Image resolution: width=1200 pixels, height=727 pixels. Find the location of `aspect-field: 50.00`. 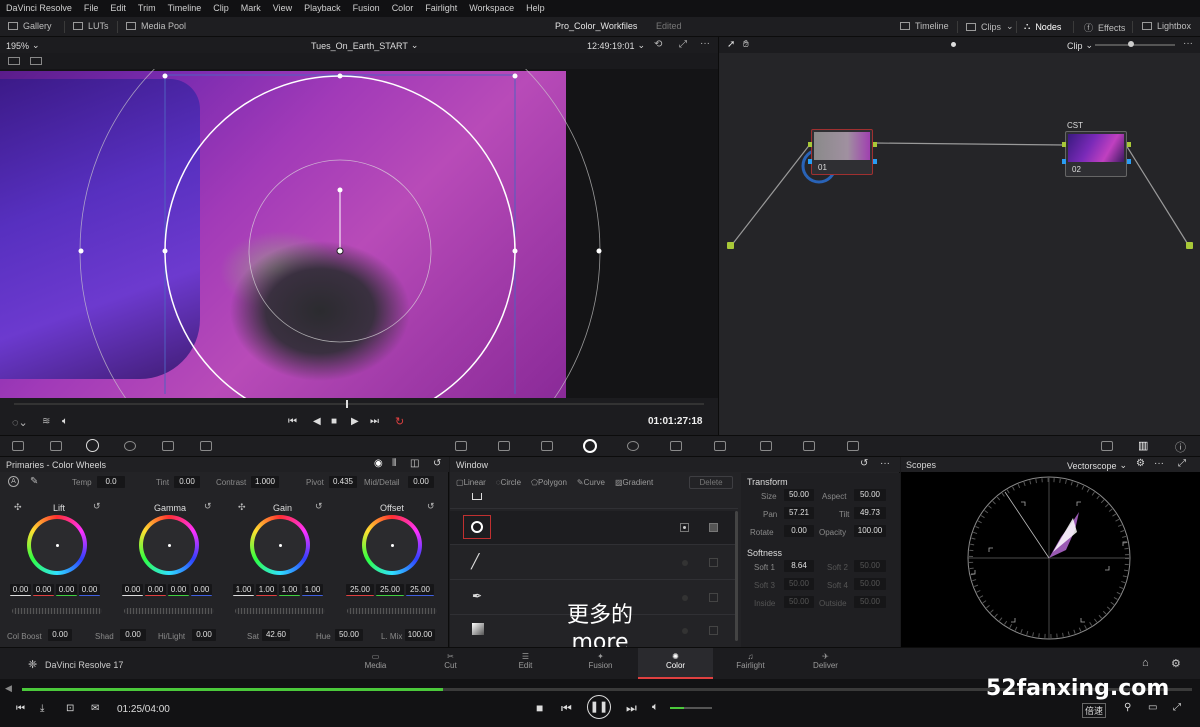

aspect-field: 50.00 is located at coordinates (870, 495).